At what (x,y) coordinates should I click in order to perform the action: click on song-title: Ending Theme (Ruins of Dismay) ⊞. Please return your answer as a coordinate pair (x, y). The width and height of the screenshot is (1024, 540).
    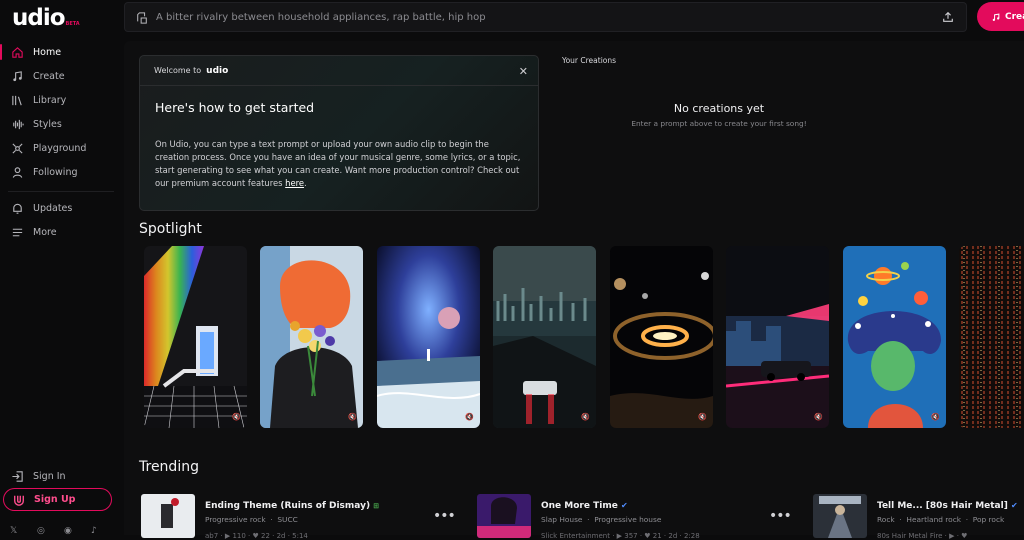
    Looking at the image, I should click on (292, 506).